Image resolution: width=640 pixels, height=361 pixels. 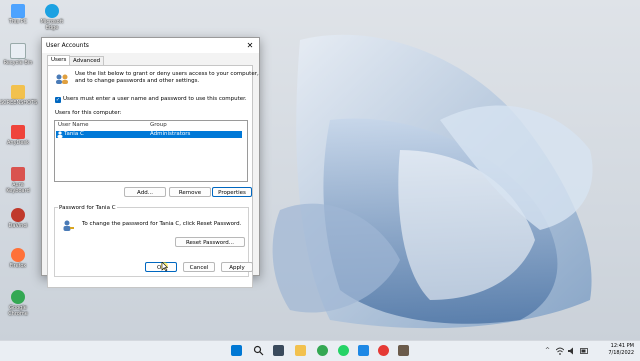 What do you see at coordinates (363, 350) in the screenshot?
I see `notepad-icon` at bounding box center [363, 350].